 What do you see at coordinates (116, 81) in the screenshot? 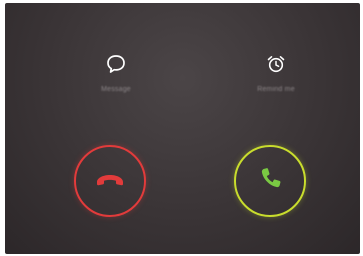
I see `message-action-button: Message` at bounding box center [116, 81].